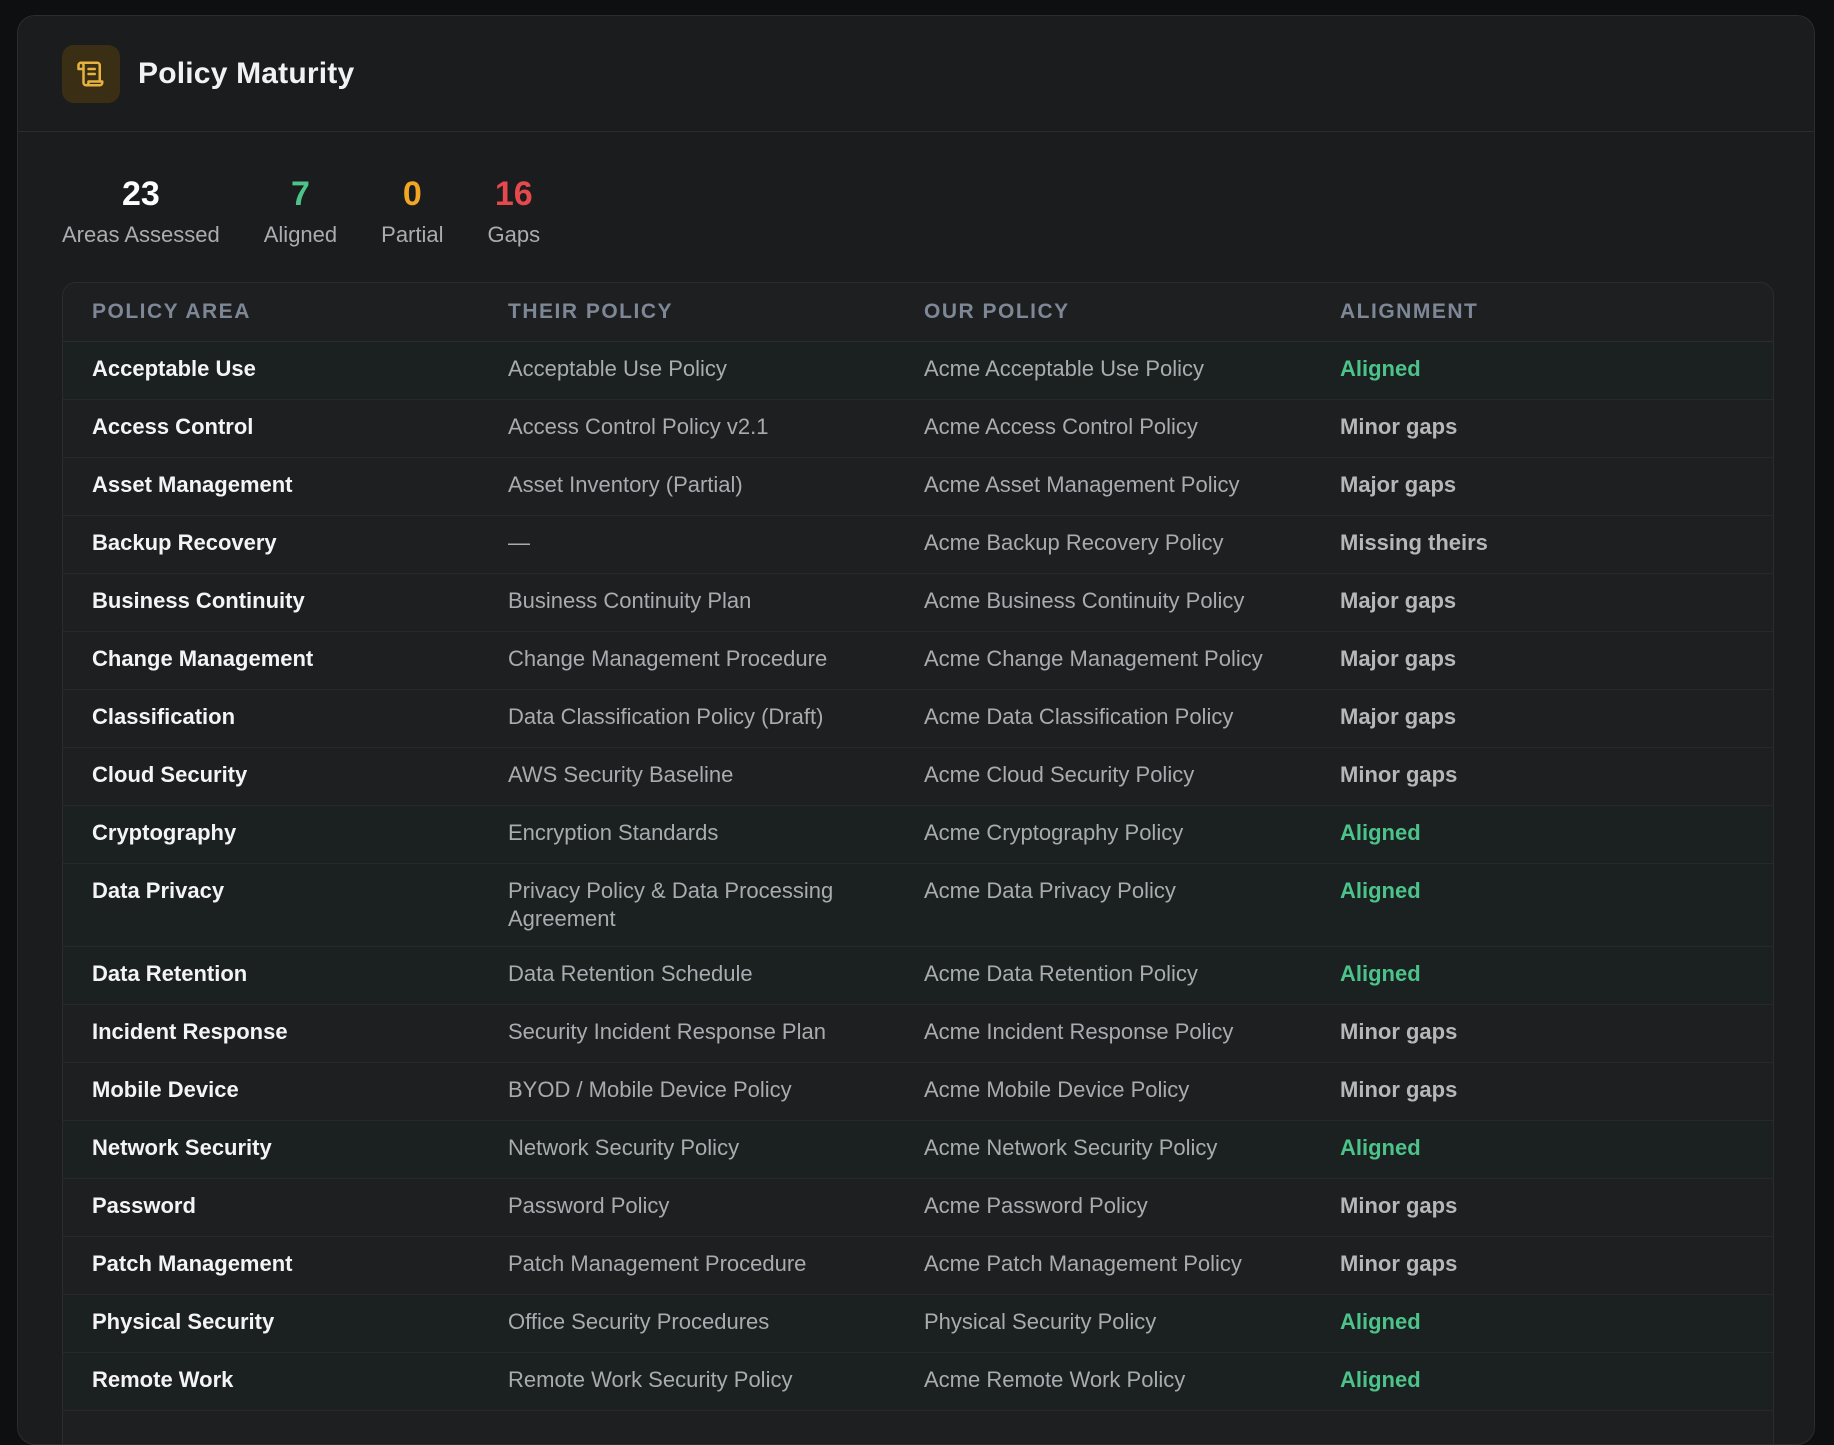 Image resolution: width=1834 pixels, height=1445 pixels. I want to click on cell-their-policy: Access Control Policy v2.1, so click(687, 428).